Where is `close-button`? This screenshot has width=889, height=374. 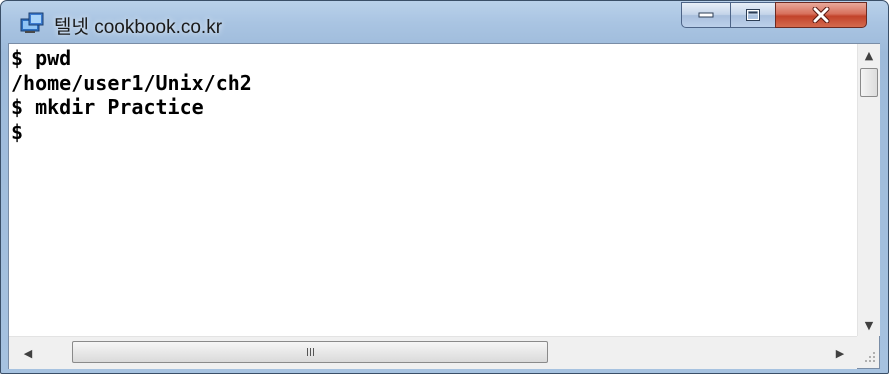
close-button is located at coordinates (821, 15).